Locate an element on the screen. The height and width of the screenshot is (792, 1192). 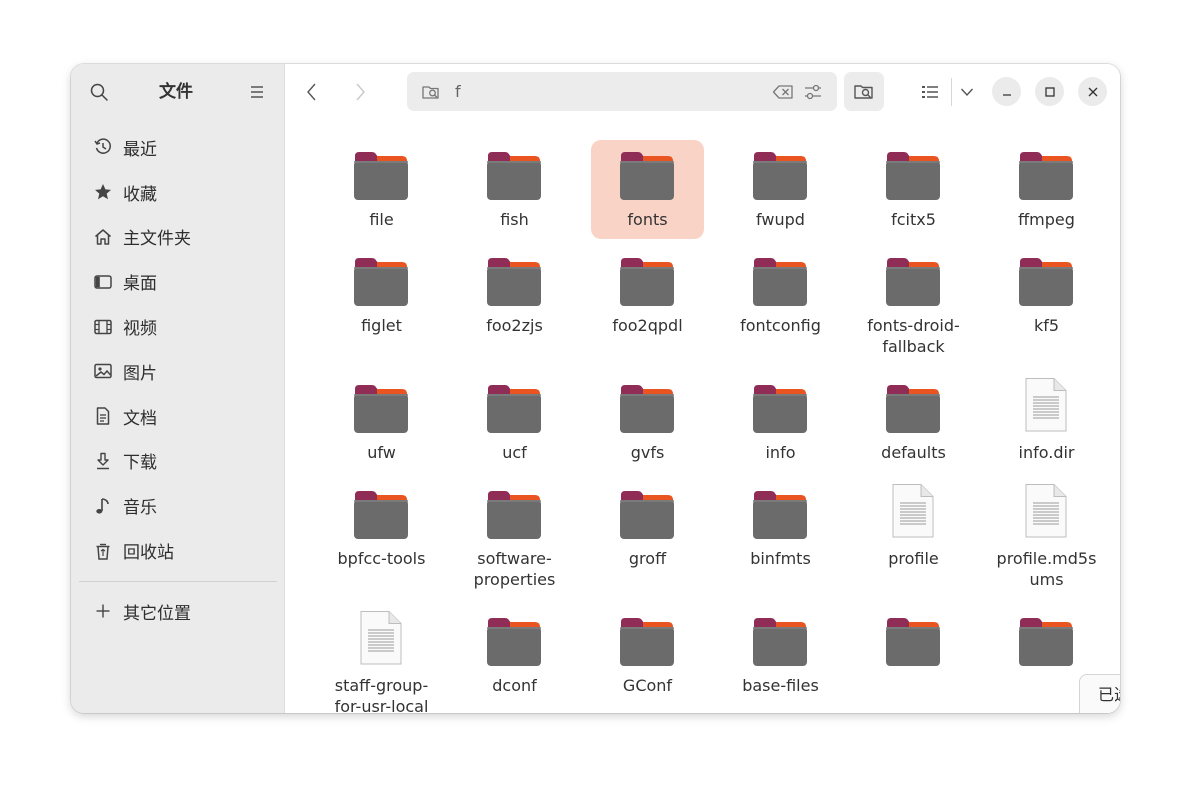
folder-item: file is located at coordinates (381, 189).